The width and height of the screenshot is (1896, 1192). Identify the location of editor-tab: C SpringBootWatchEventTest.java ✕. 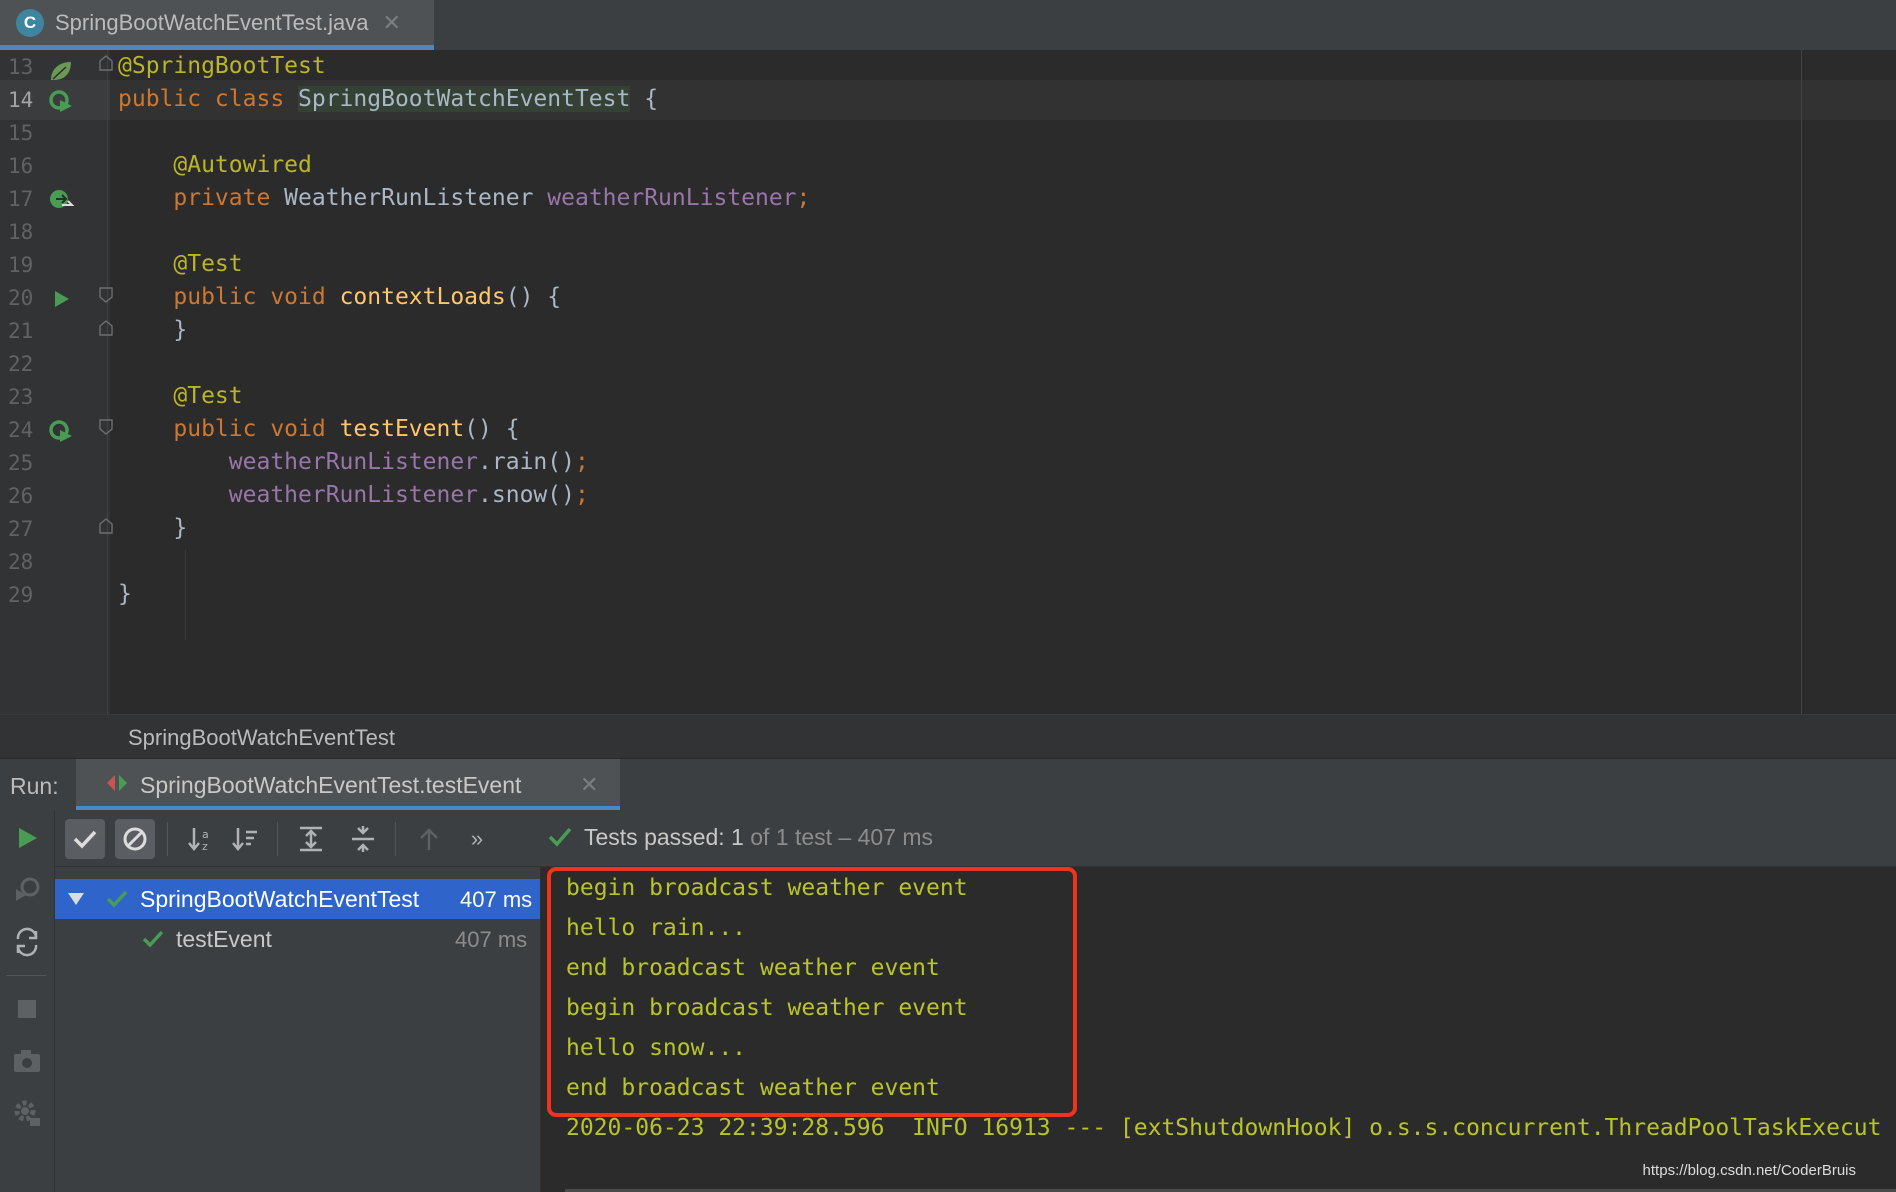
(217, 25).